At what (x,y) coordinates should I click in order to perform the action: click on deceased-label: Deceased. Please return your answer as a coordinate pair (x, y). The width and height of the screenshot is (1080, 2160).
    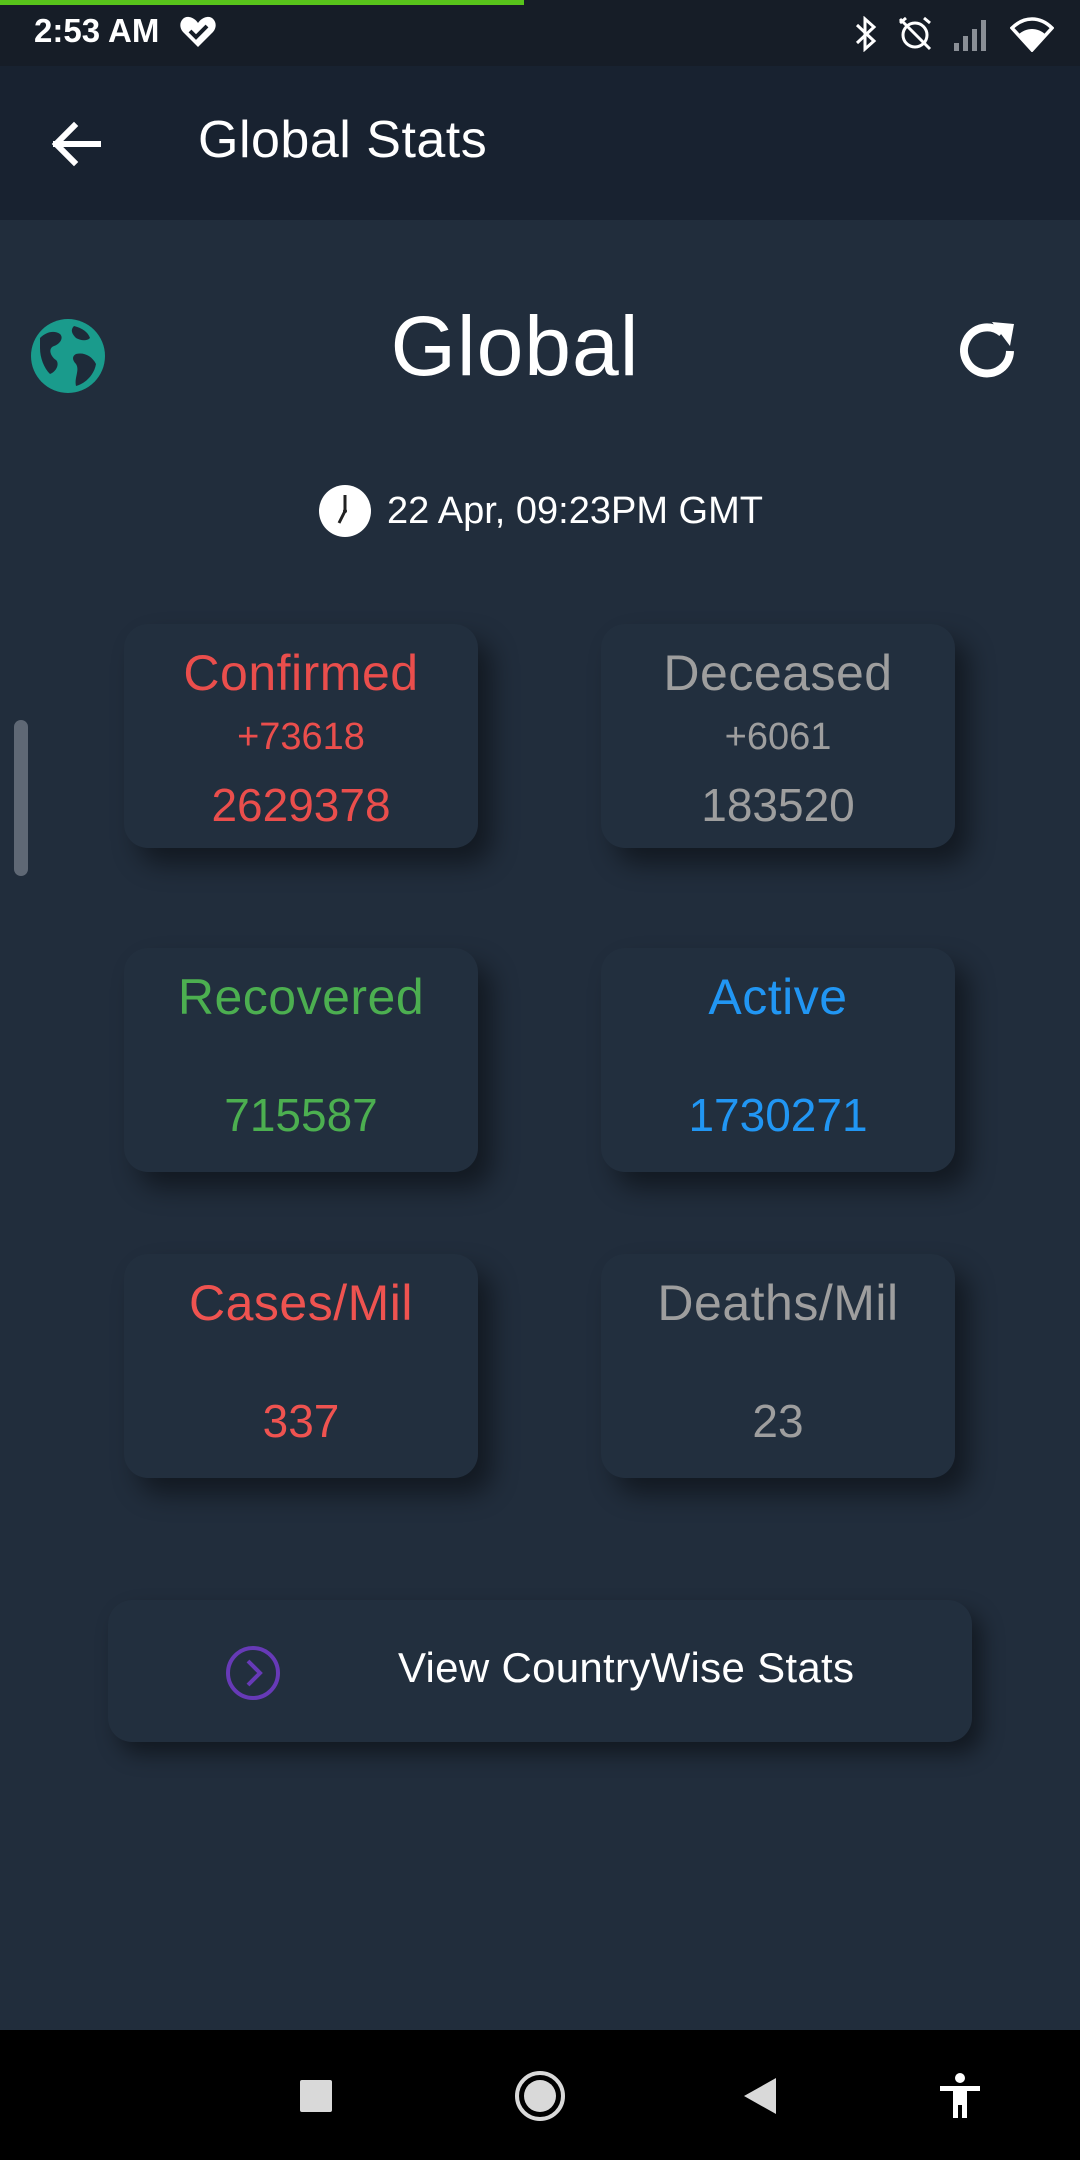
    Looking at the image, I should click on (778, 673).